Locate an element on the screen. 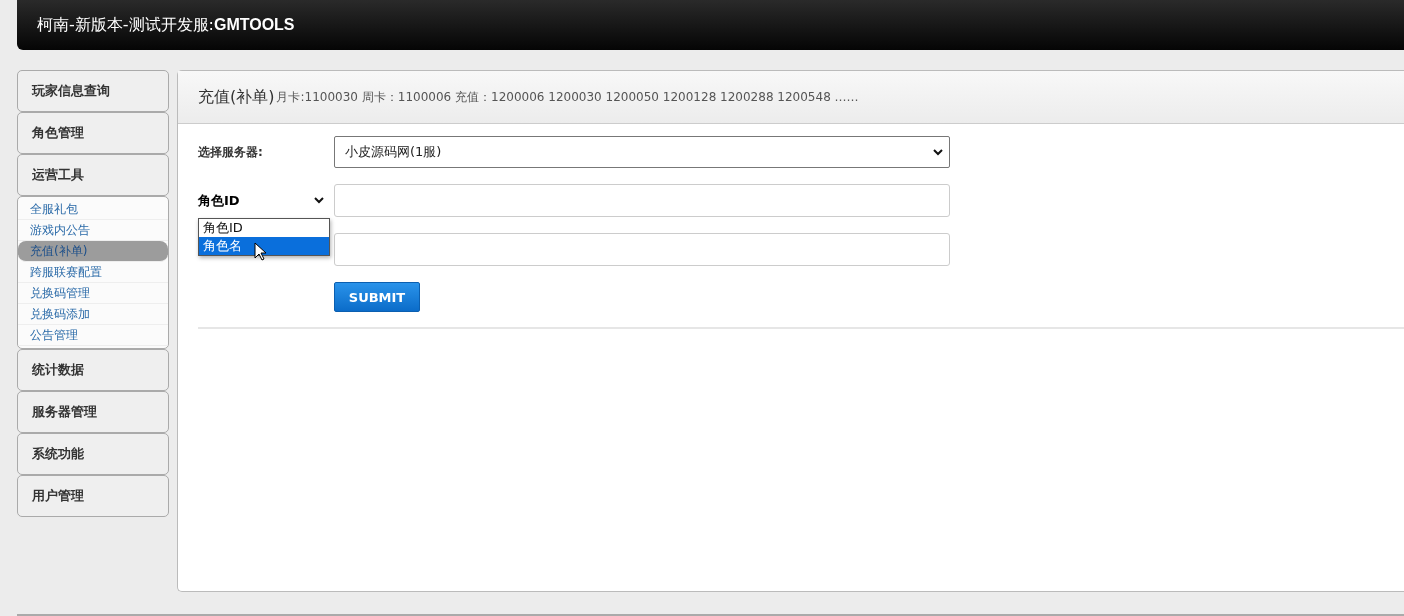 This screenshot has height=616, width=1404. submenu-item: 公告管理 is located at coordinates (93, 335).